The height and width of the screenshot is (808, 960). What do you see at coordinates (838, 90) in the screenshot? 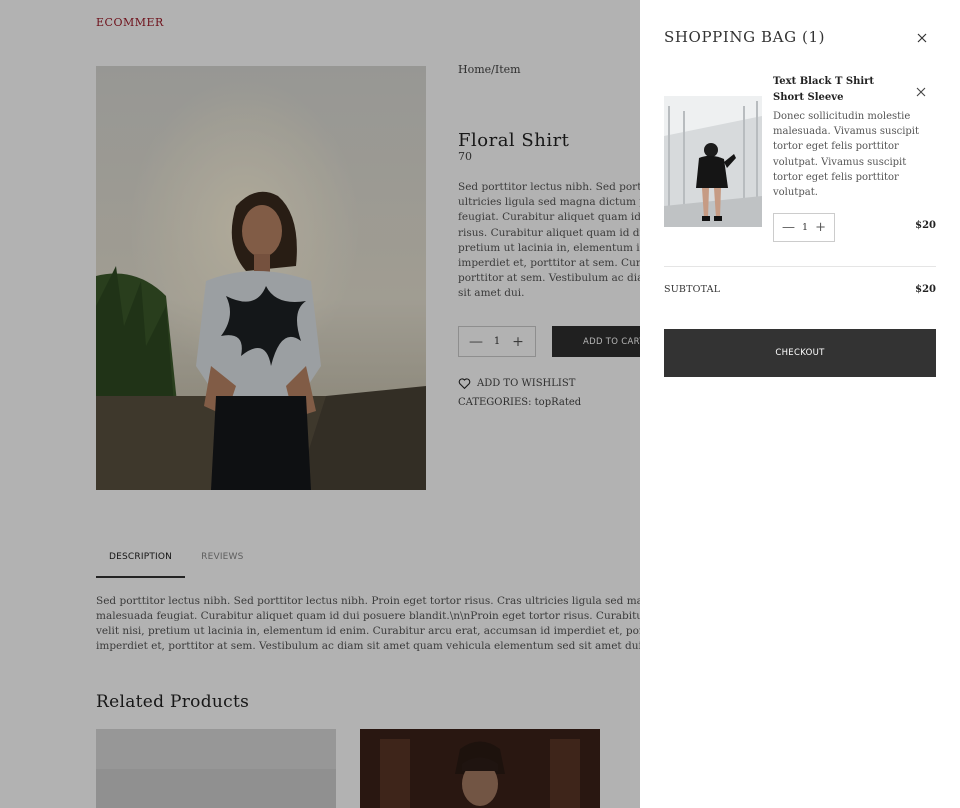
I see `cart-item-name: Text Black T Shirt Short Sleeve` at bounding box center [838, 90].